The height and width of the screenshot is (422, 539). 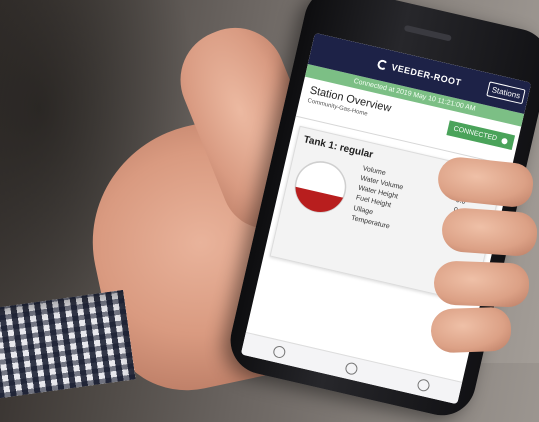 What do you see at coordinates (505, 141) in the screenshot?
I see `status-dot-icon` at bounding box center [505, 141].